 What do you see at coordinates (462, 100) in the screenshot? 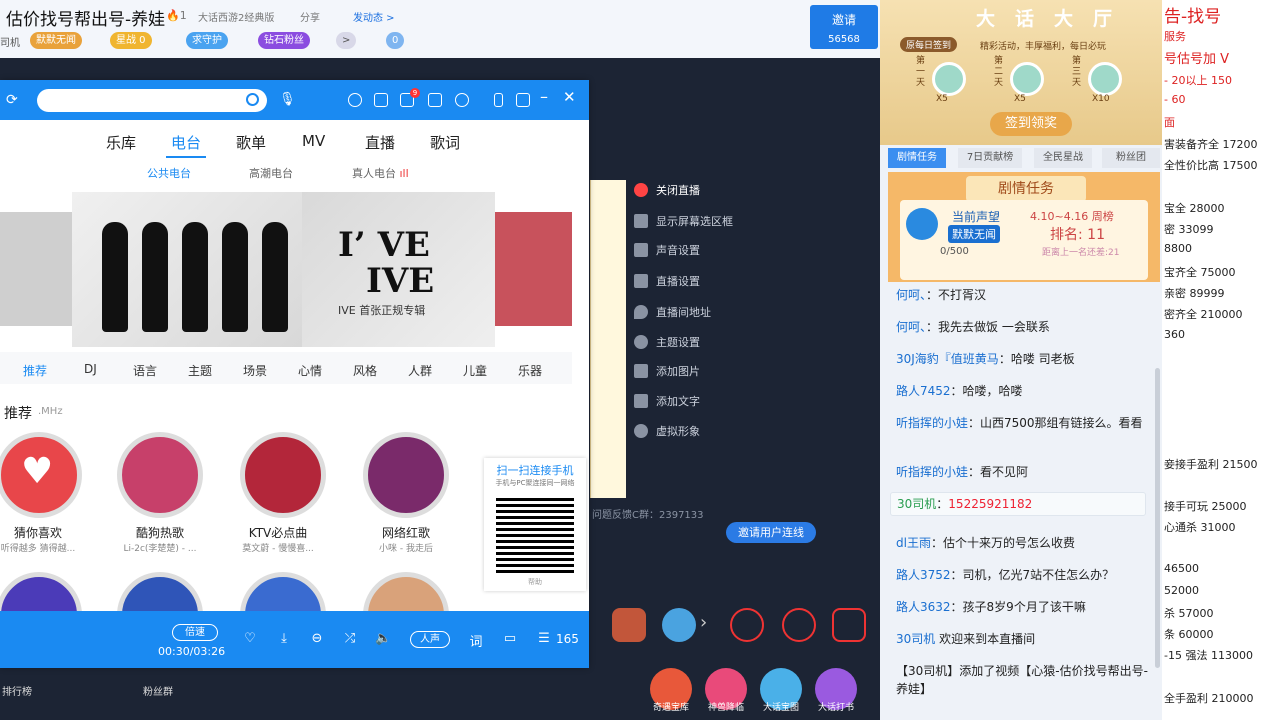
I see `gear-icon` at bounding box center [462, 100].